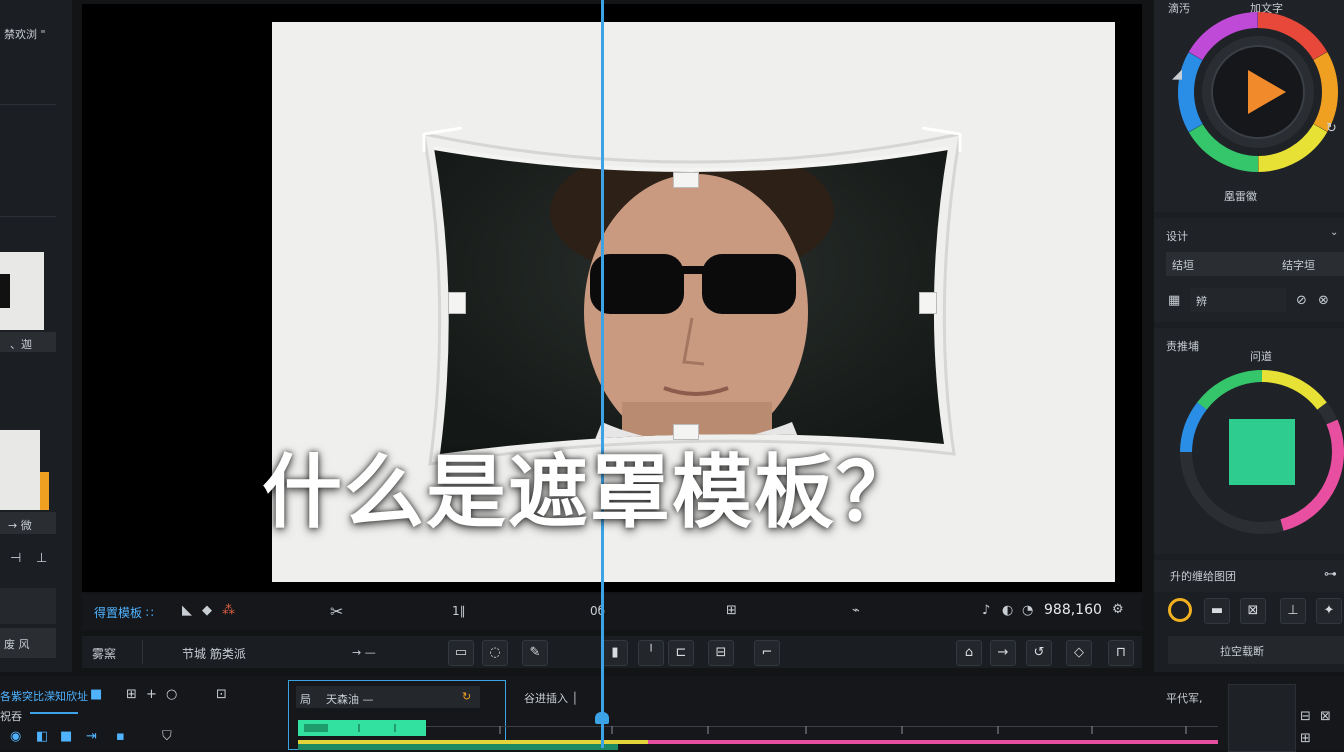 The width and height of the screenshot is (1344, 752). What do you see at coordinates (928, 303) in the screenshot?
I see `mask-handle-right` at bounding box center [928, 303].